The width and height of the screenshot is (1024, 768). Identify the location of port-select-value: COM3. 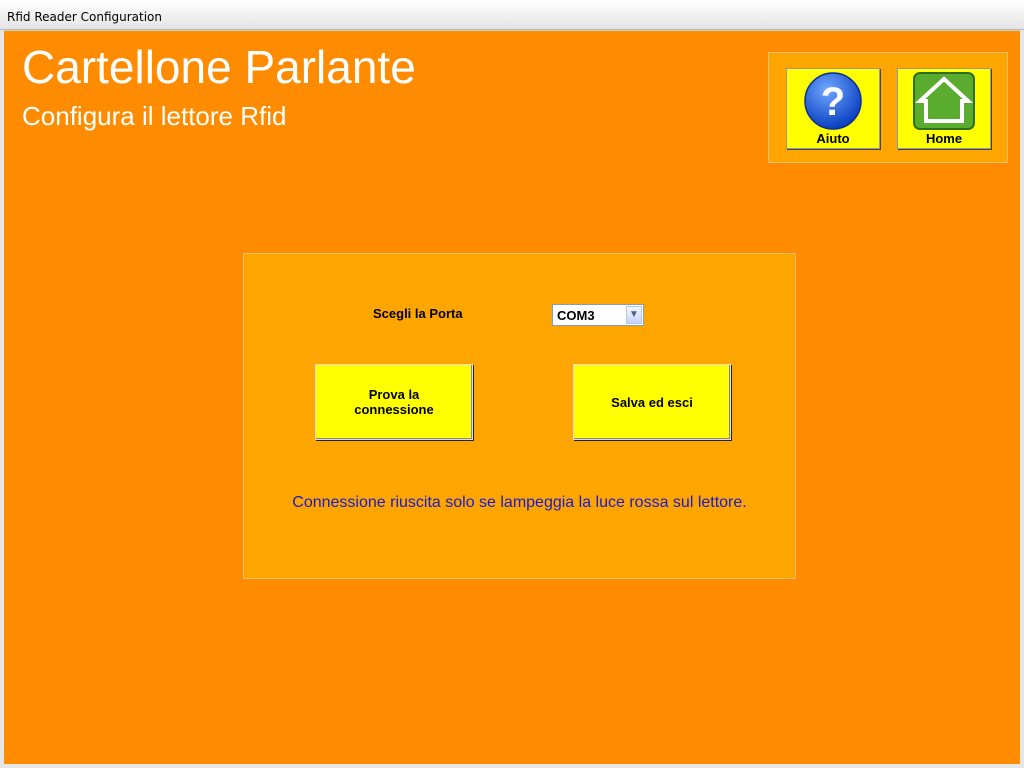
(576, 315).